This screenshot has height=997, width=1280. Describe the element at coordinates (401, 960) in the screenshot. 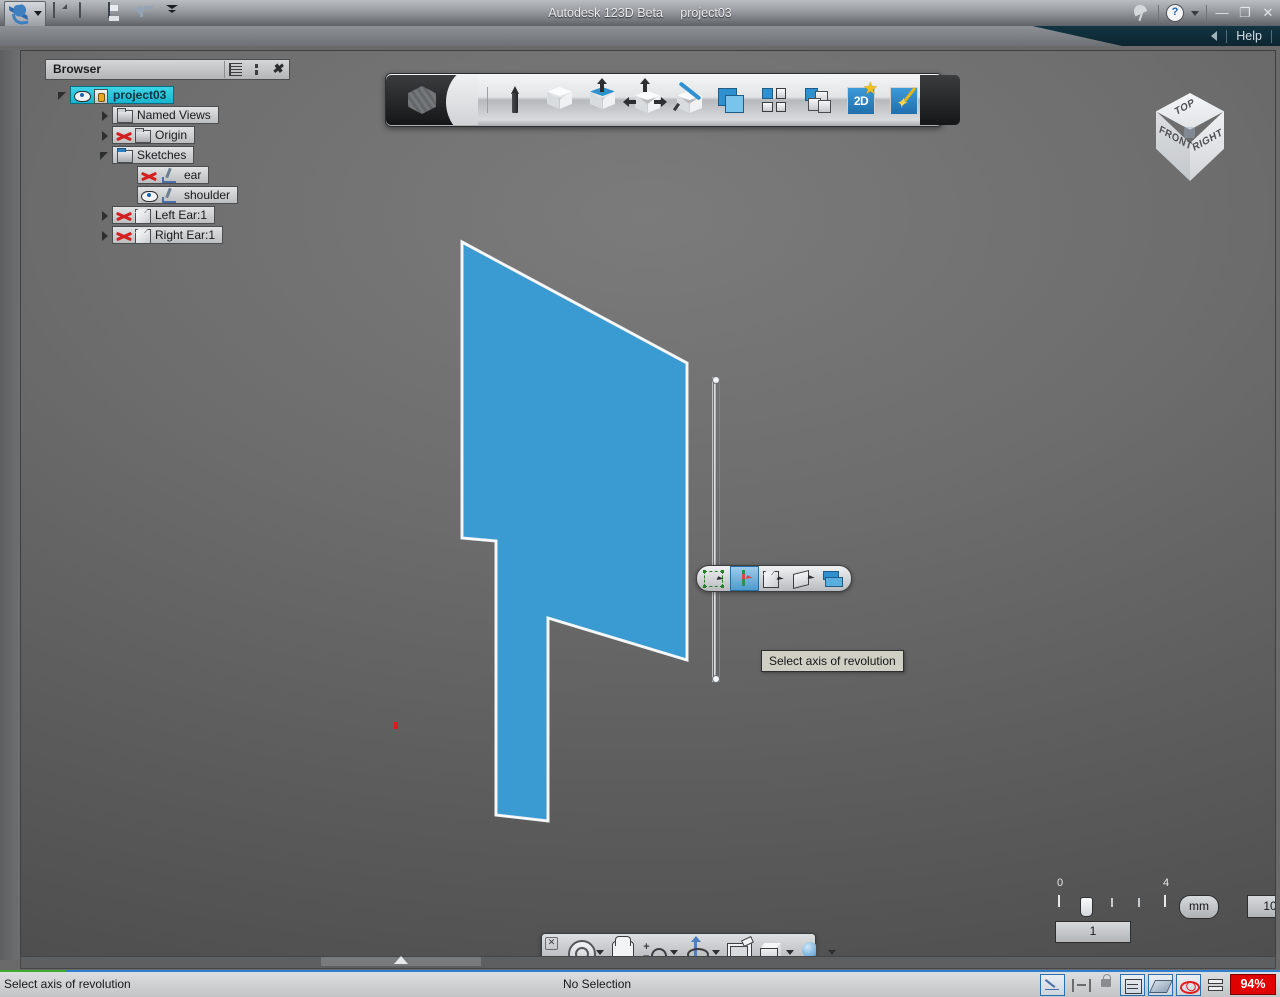

I see `scrollbar-grip-icon` at that location.